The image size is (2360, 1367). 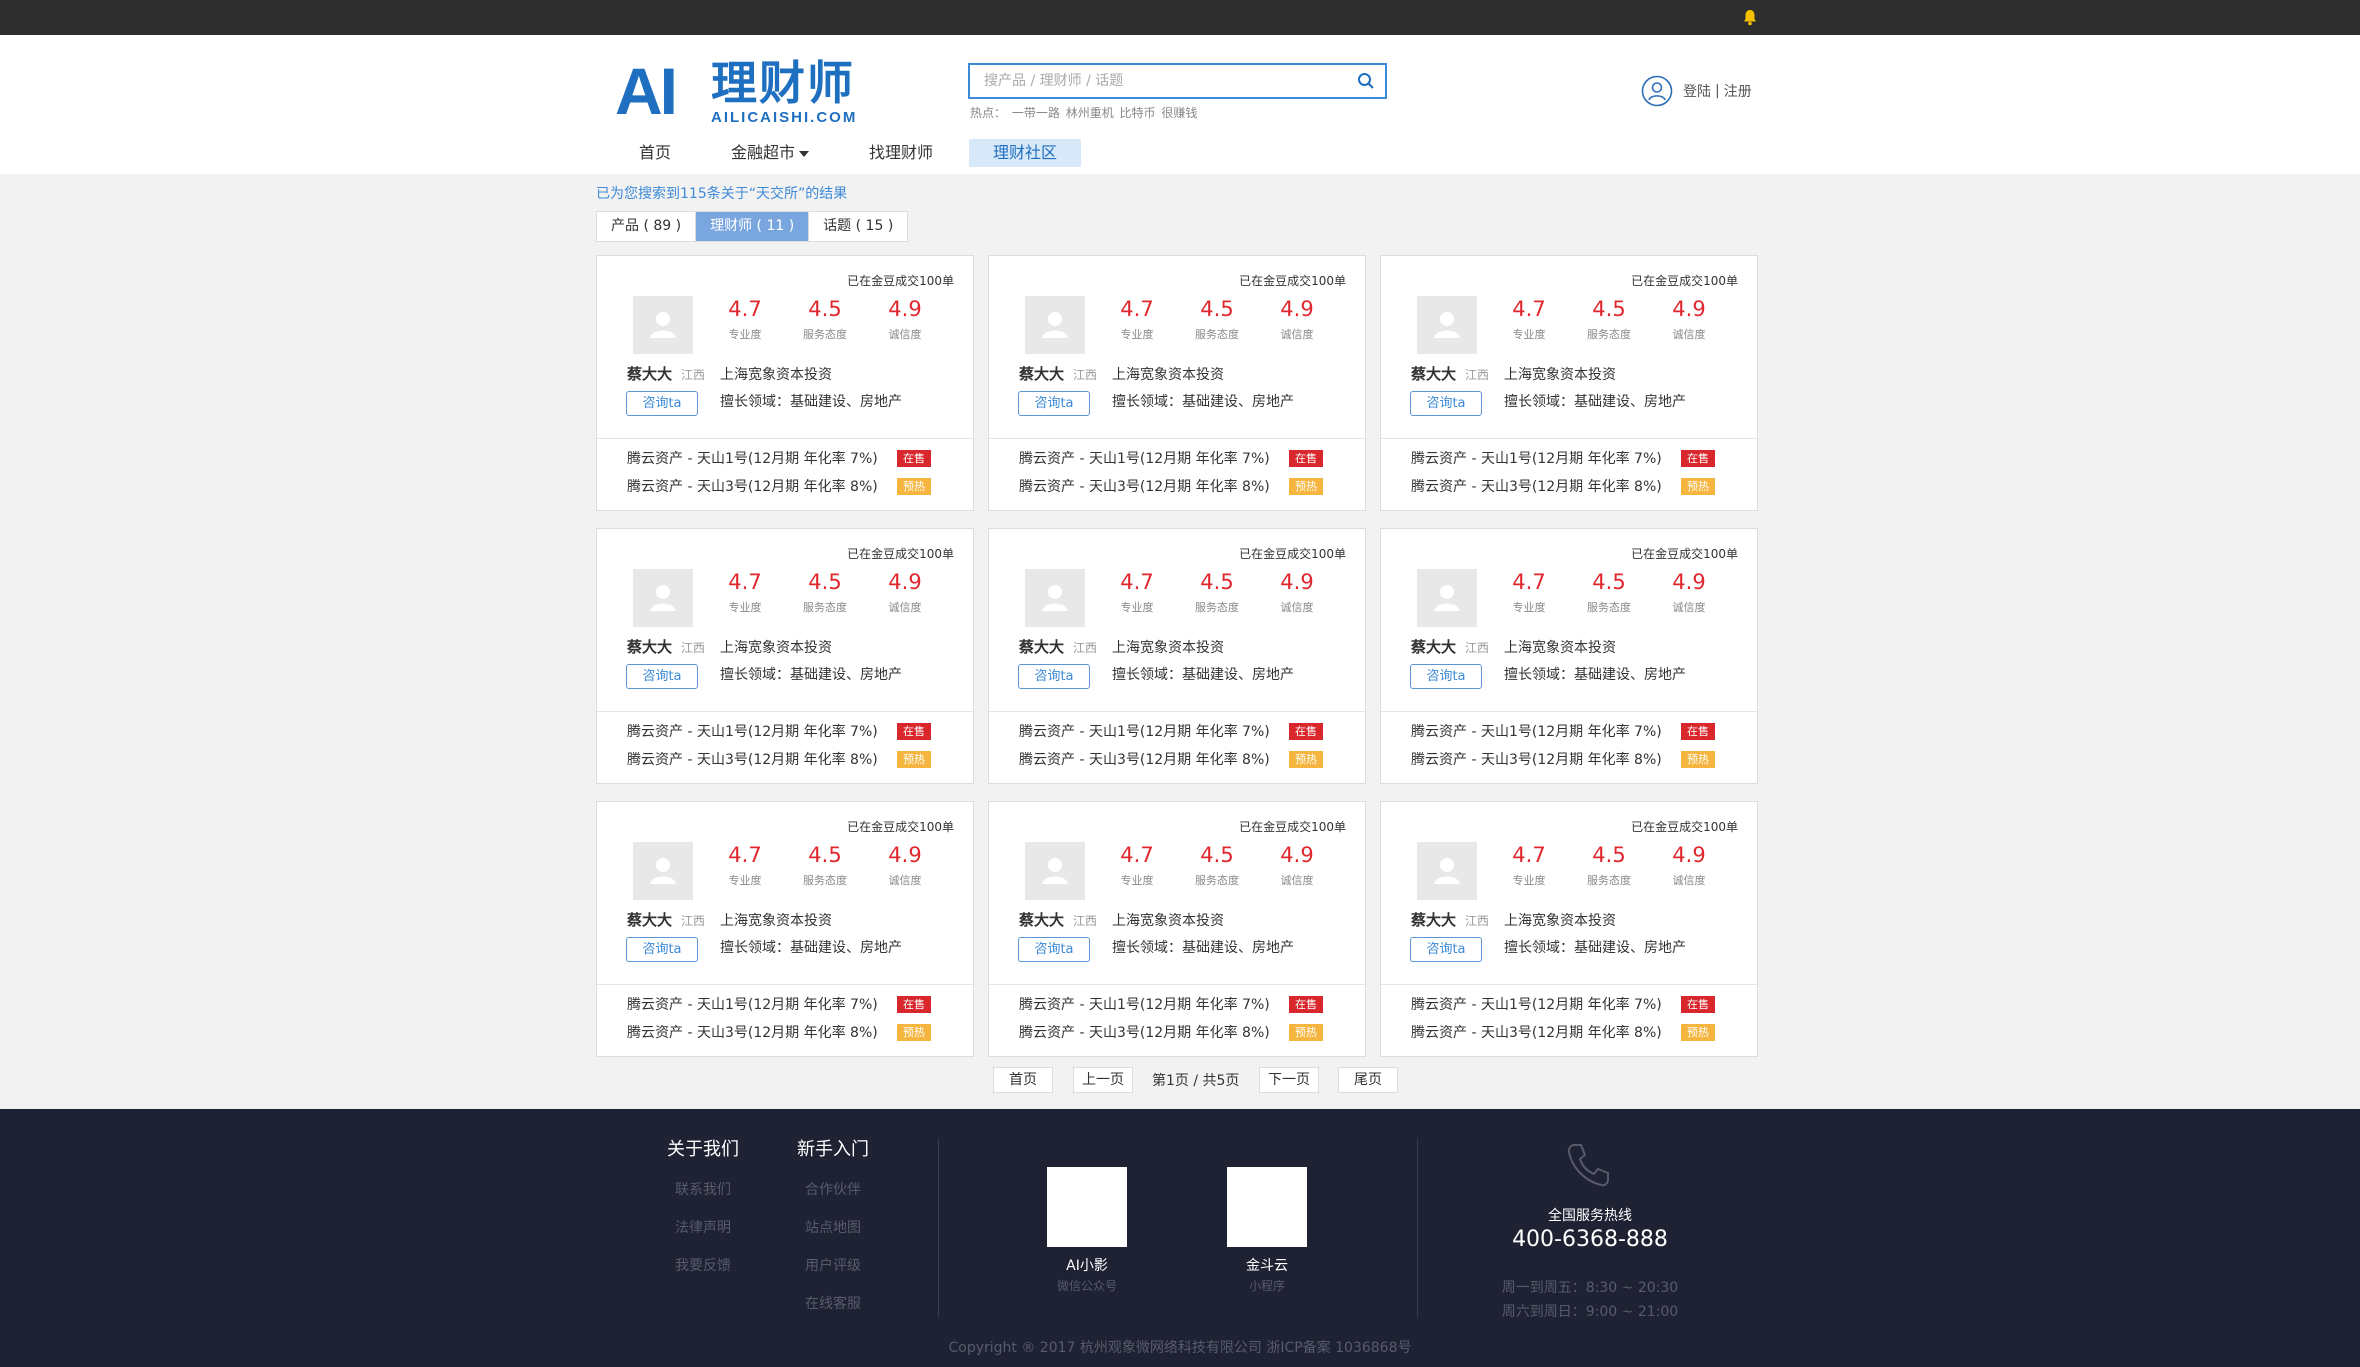 I want to click on search-icon, so click(x=1366, y=81).